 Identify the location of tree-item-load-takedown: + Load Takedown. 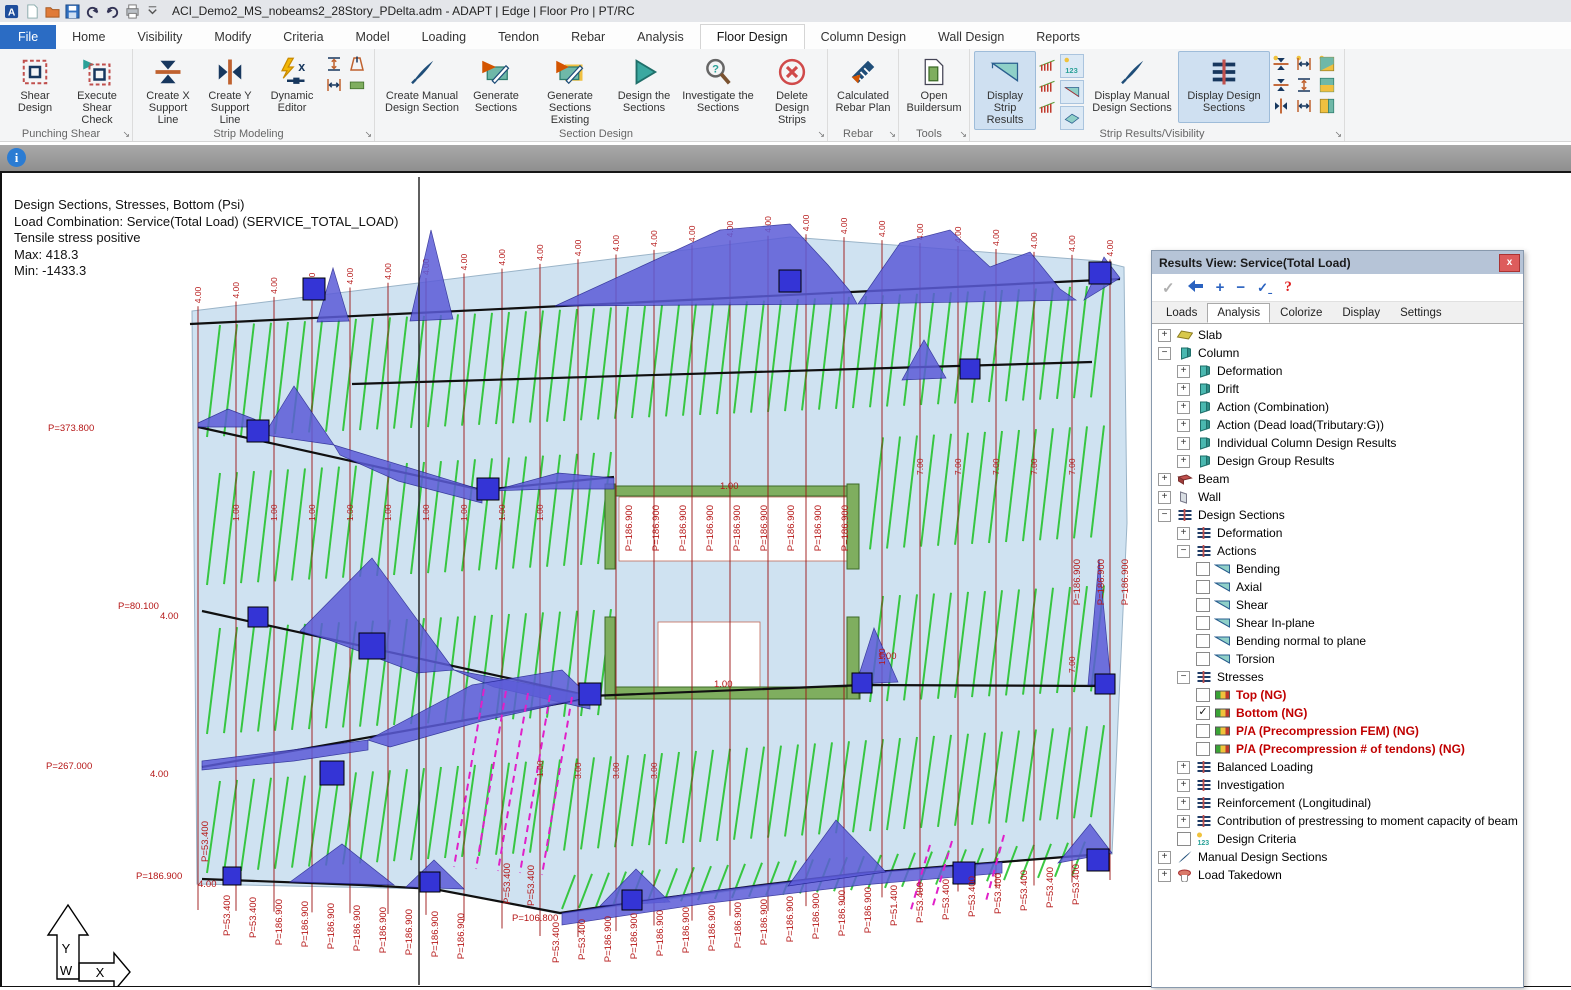
(1337, 875).